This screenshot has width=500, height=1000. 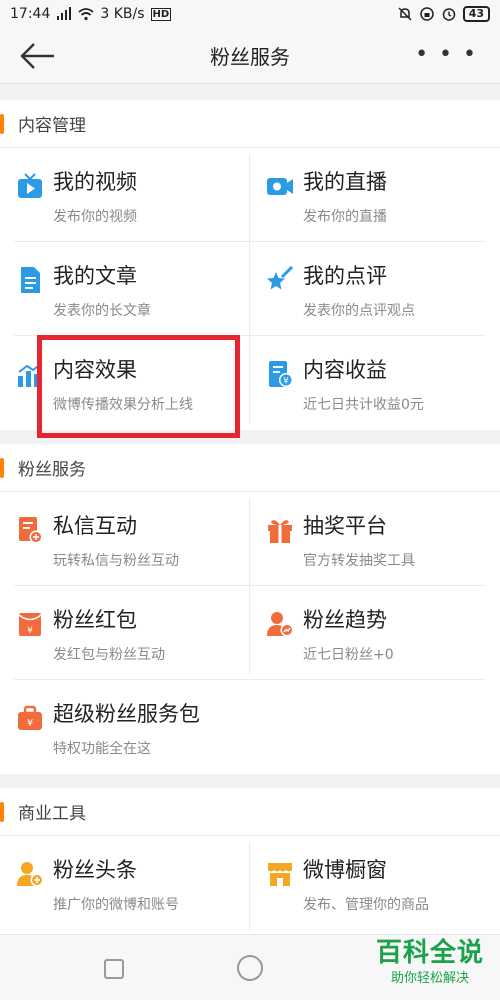 I want to click on item-title: 我的直播, so click(x=345, y=182).